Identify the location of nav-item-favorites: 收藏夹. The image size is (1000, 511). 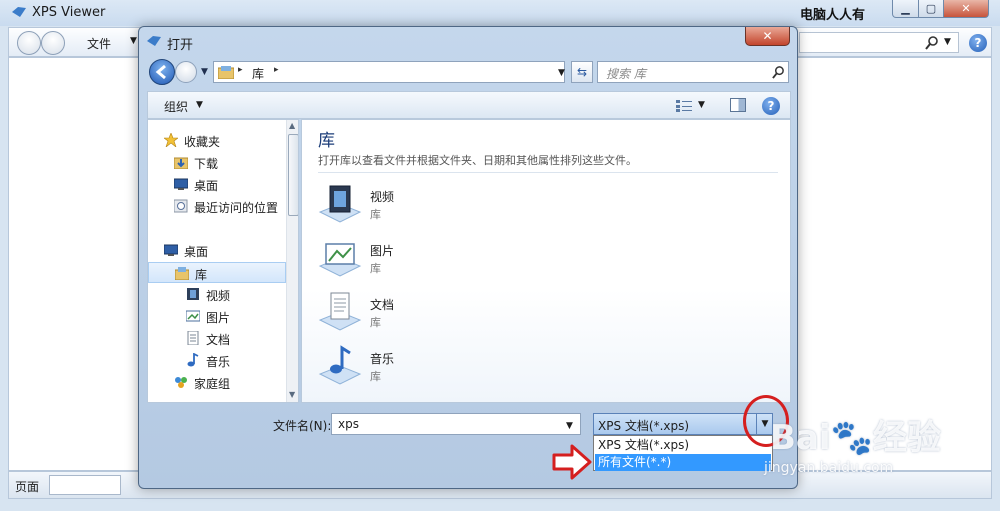
(217, 140).